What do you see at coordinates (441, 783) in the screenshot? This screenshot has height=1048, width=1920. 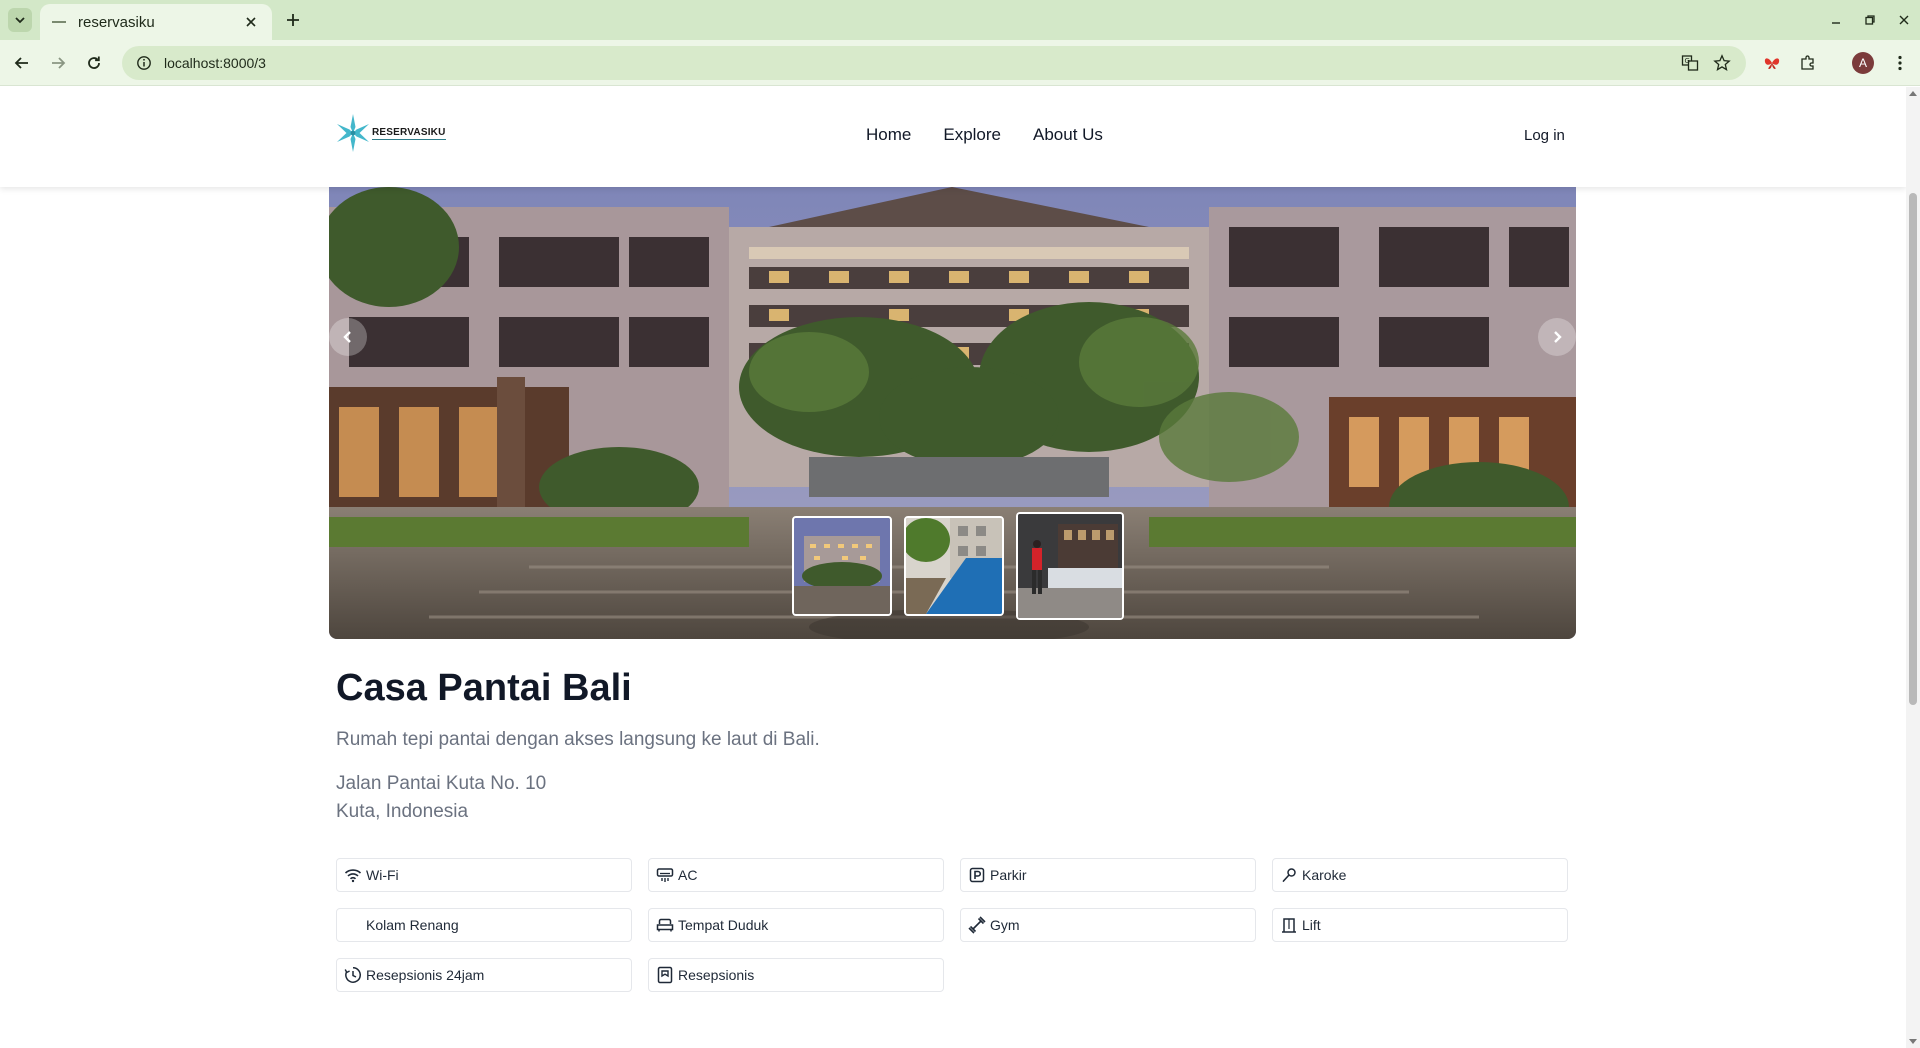 I see `hotel-address-street: Jalan Pantai Kuta No. 10` at bounding box center [441, 783].